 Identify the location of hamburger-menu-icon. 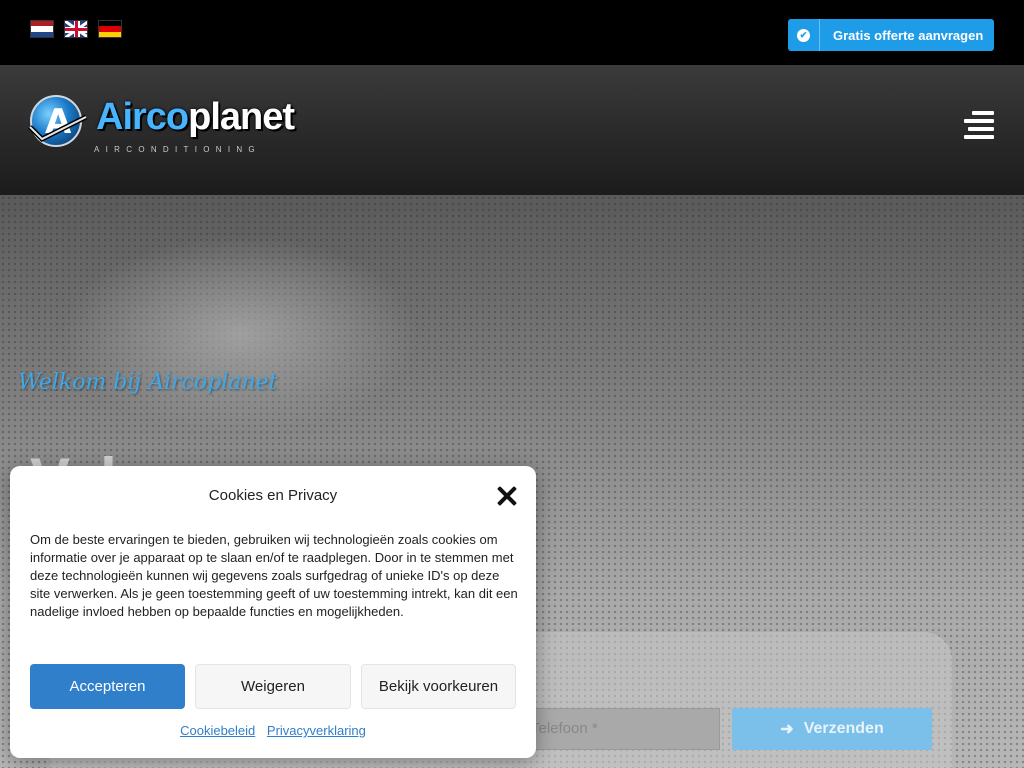
(979, 125).